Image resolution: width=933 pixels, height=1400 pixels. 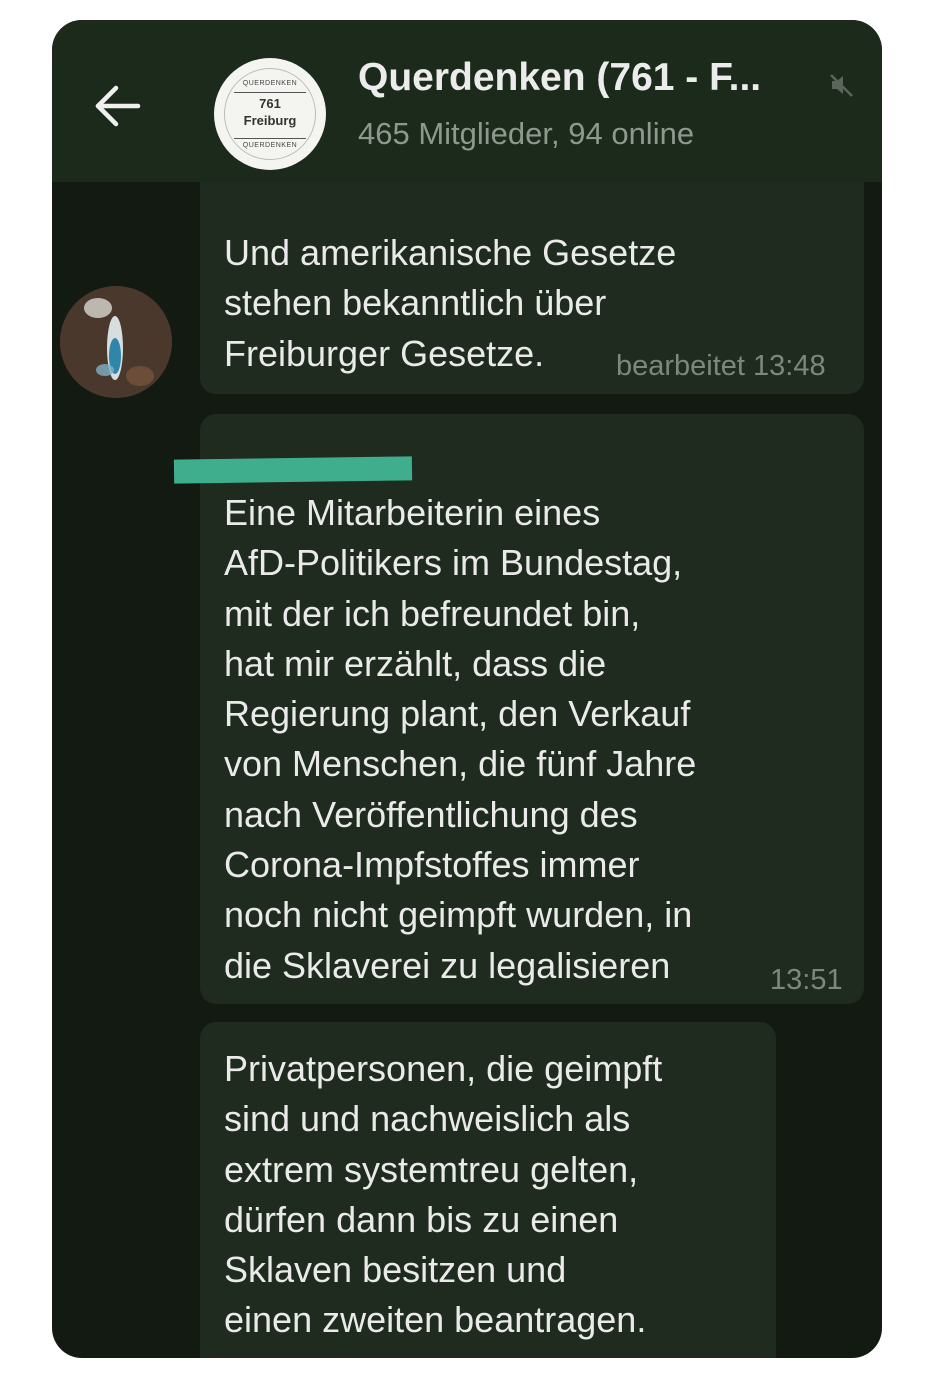 What do you see at coordinates (806, 980) in the screenshot?
I see `message-timestamp: 13:51` at bounding box center [806, 980].